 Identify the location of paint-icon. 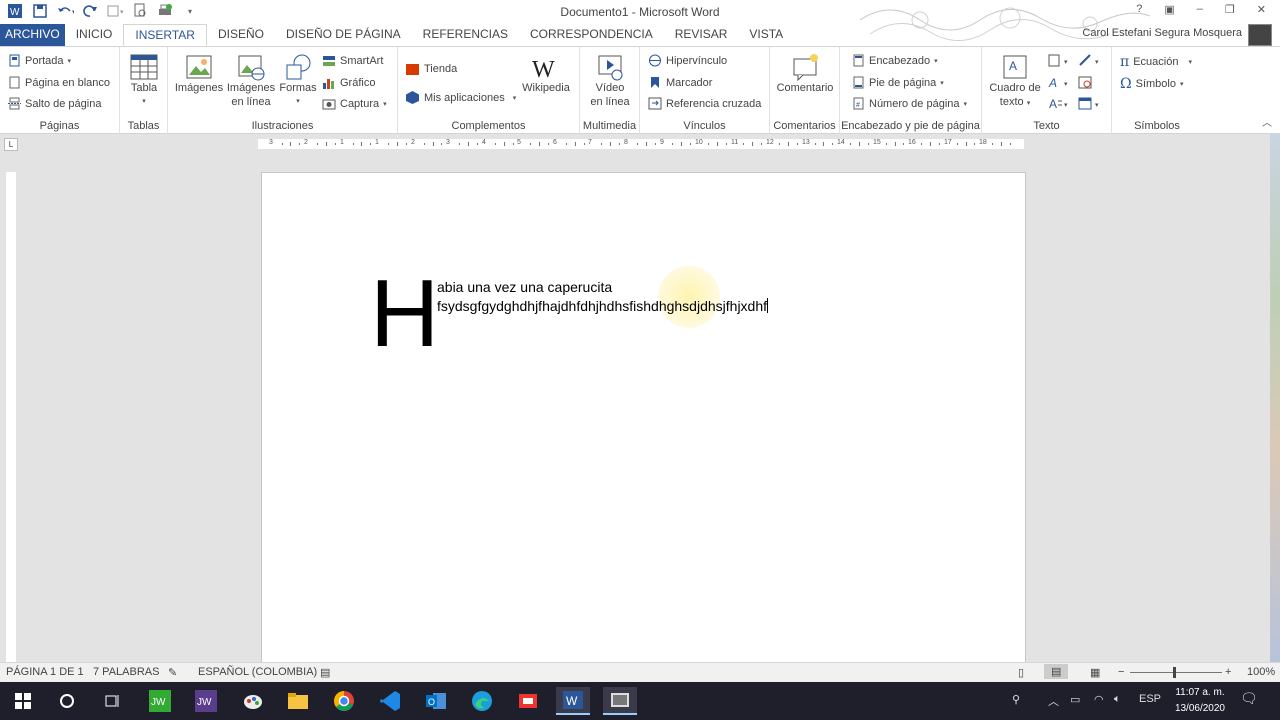
(253, 701).